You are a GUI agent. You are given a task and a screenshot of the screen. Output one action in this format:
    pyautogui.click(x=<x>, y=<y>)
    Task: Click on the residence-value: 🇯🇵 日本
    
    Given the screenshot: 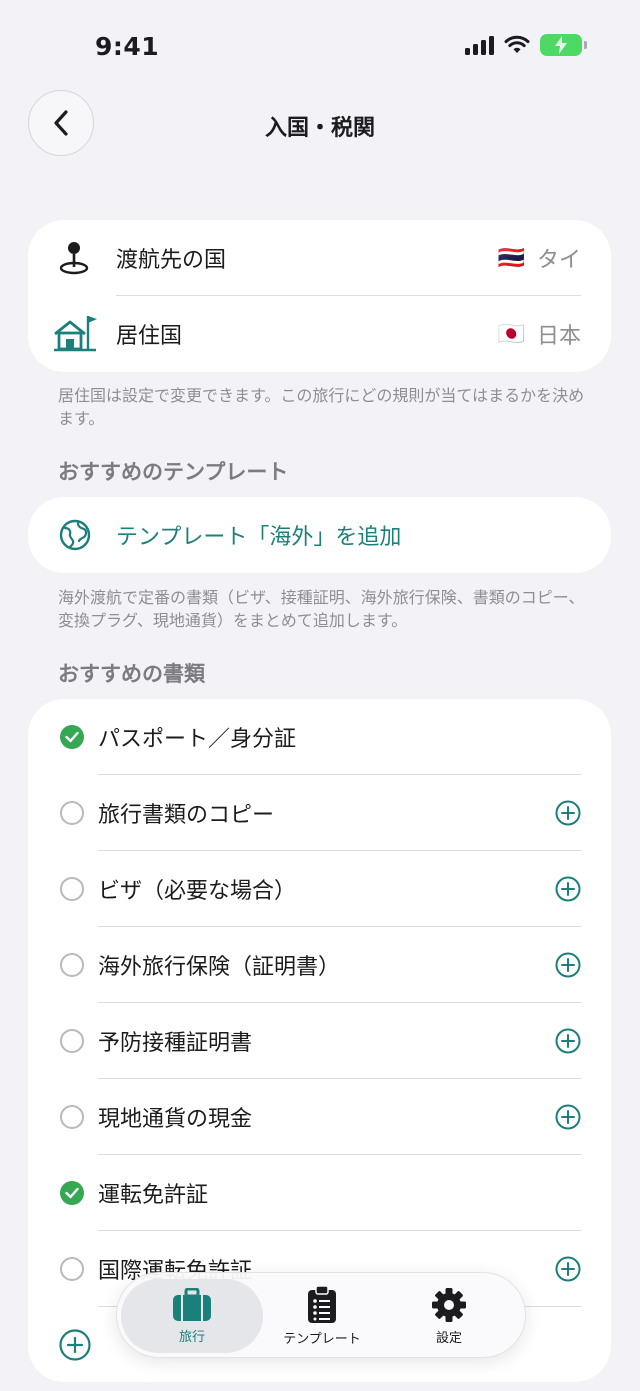 What is the action you would take?
    pyautogui.click(x=539, y=334)
    